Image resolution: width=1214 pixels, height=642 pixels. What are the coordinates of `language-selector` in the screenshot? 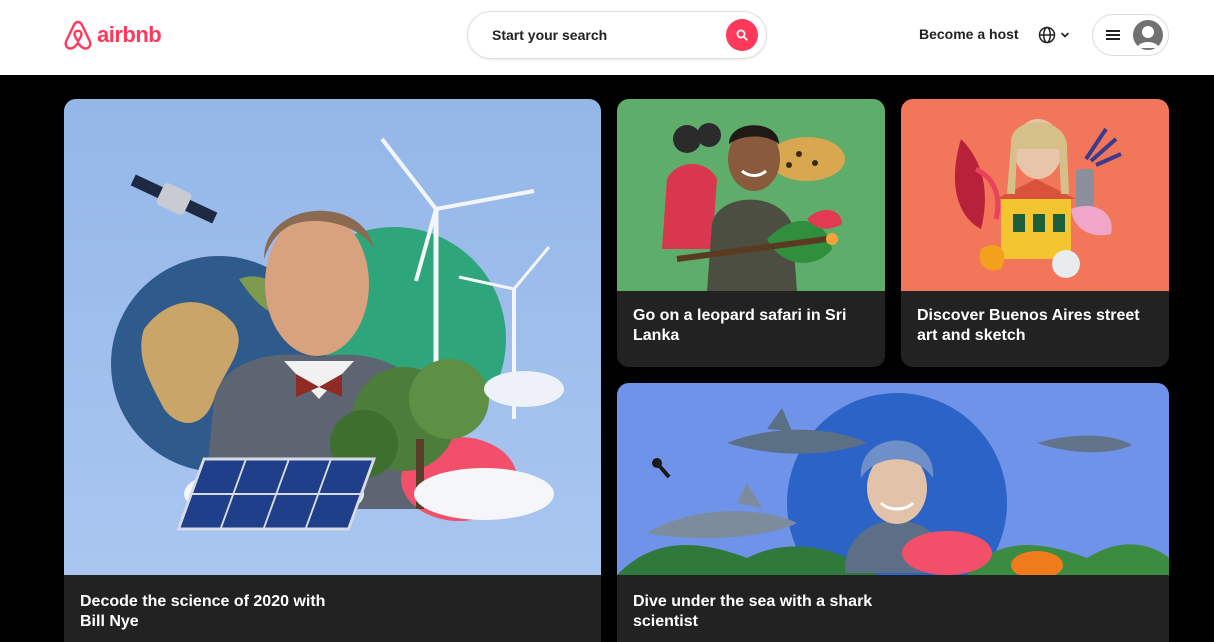 It's located at (1058, 35).